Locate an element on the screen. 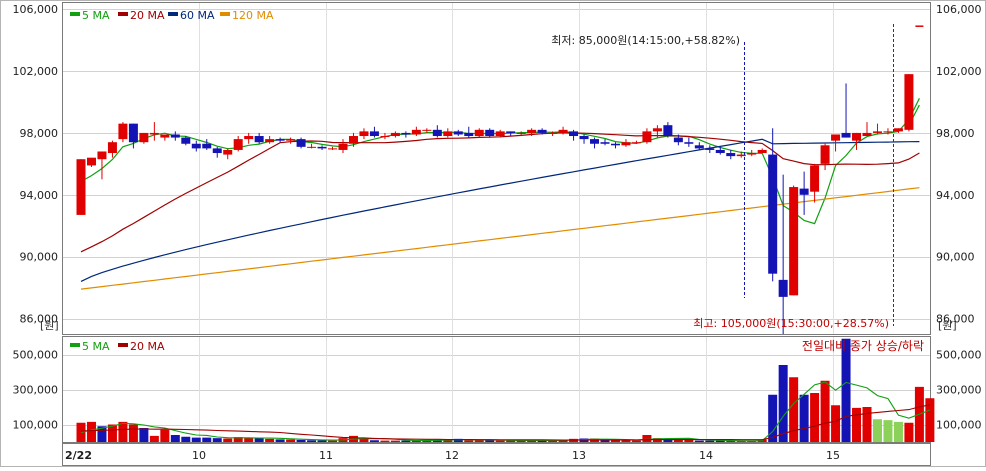 The width and height of the screenshot is (986, 471). price-tick-left: 94,000 is located at coordinates (39, 195).